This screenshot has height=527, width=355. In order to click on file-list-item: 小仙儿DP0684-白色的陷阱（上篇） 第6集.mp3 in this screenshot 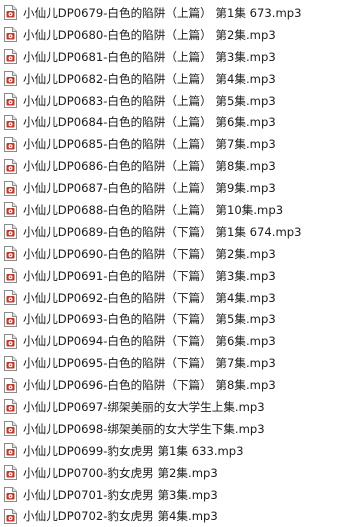, I will do `click(177, 122)`.